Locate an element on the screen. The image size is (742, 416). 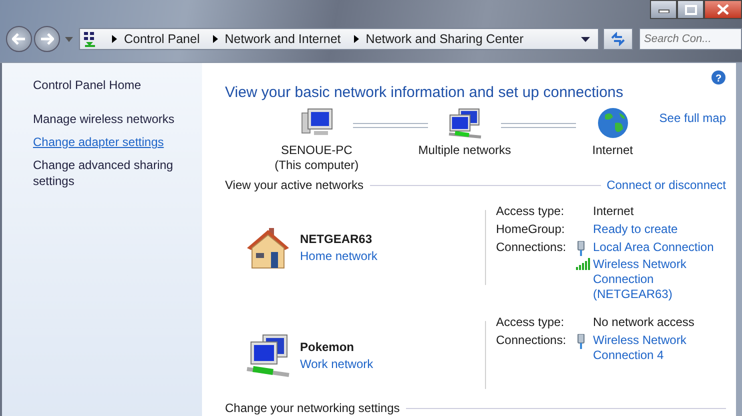
sidebar-link: Manage wireless networks is located at coordinates (107, 119).